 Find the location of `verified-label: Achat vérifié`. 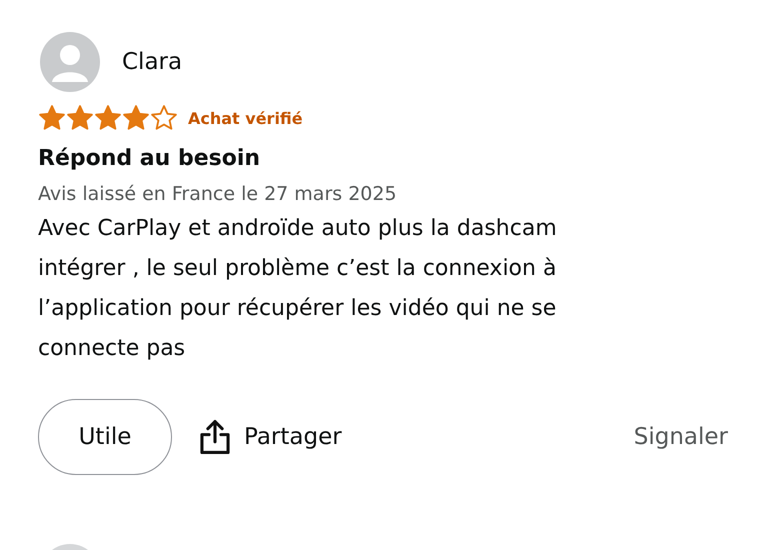

verified-label: Achat vérifié is located at coordinates (245, 118).